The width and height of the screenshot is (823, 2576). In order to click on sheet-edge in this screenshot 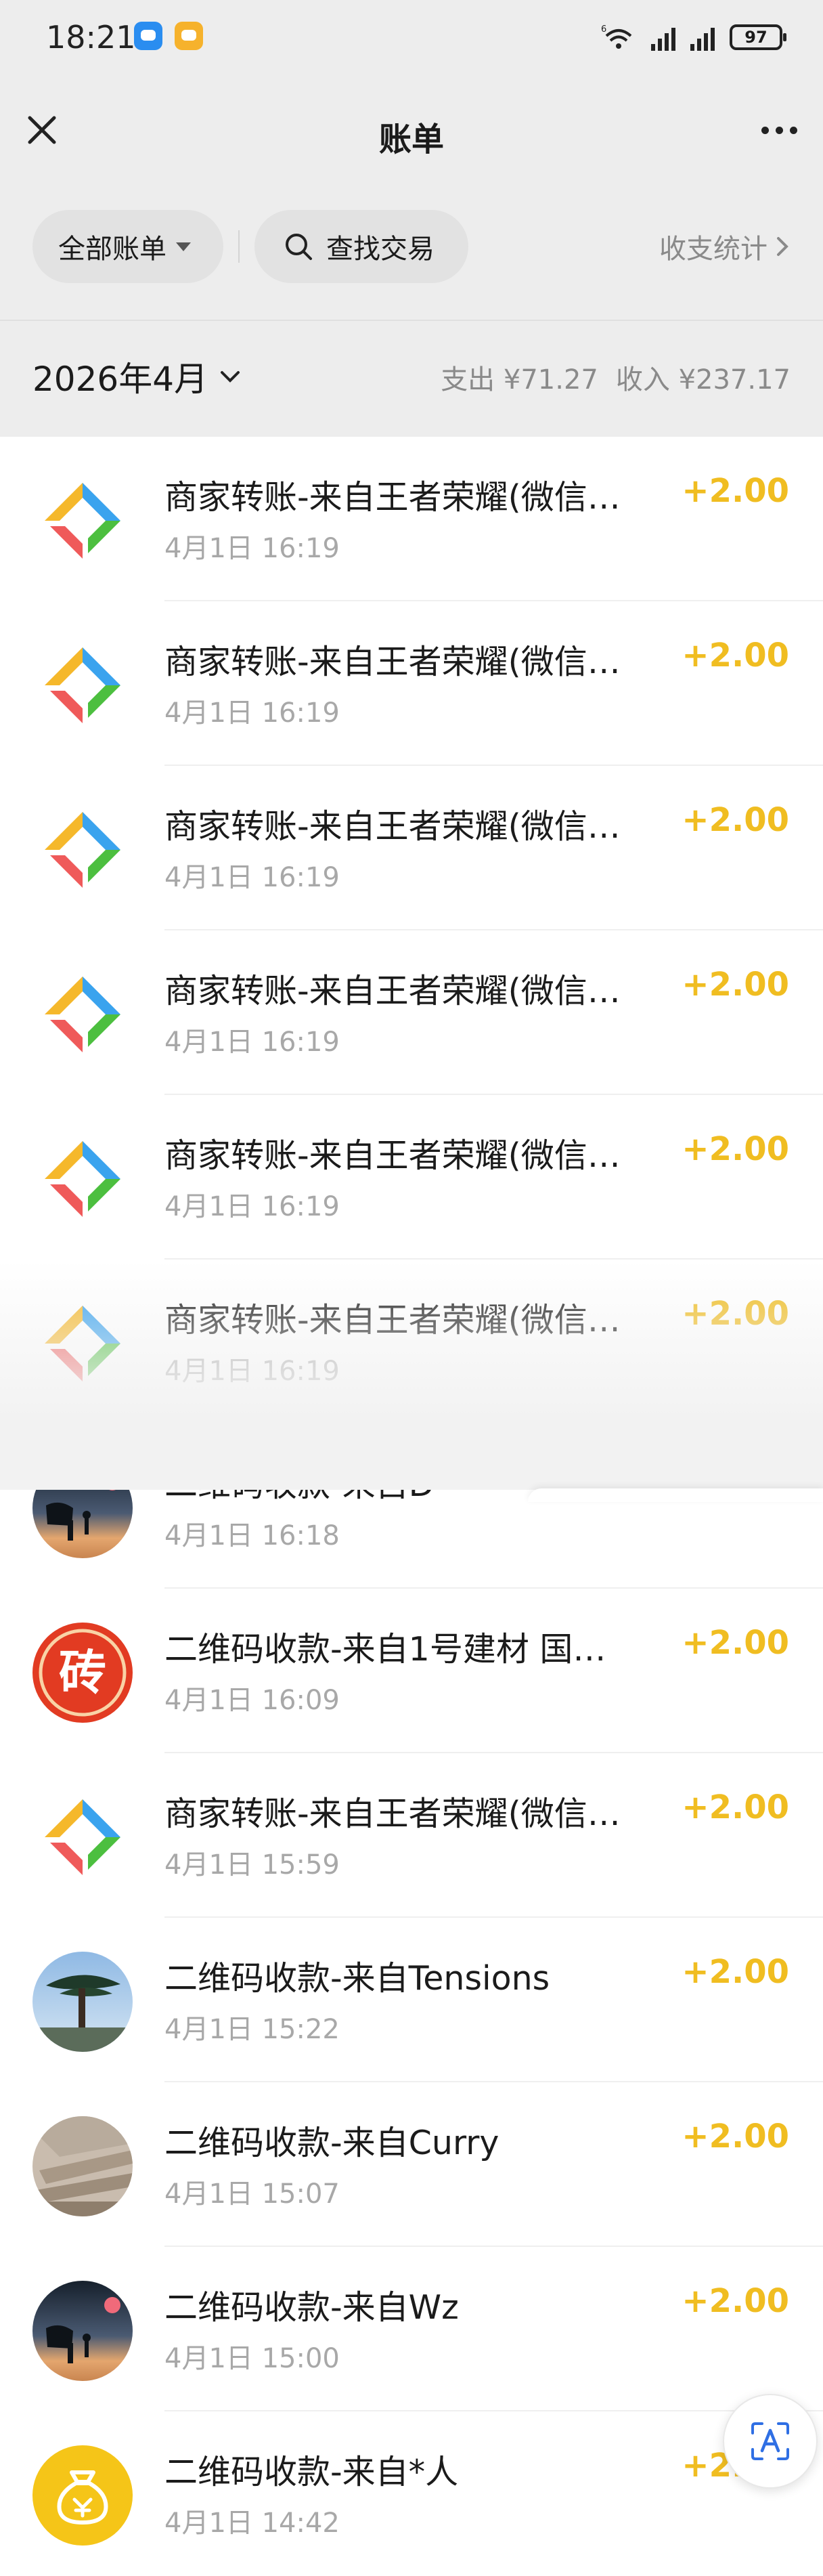, I will do `click(676, 1495)`.